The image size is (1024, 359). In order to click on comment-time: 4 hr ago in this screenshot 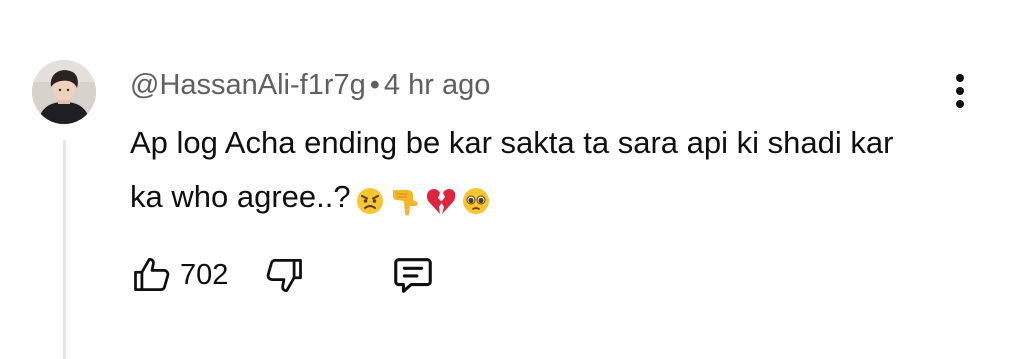, I will do `click(437, 85)`.